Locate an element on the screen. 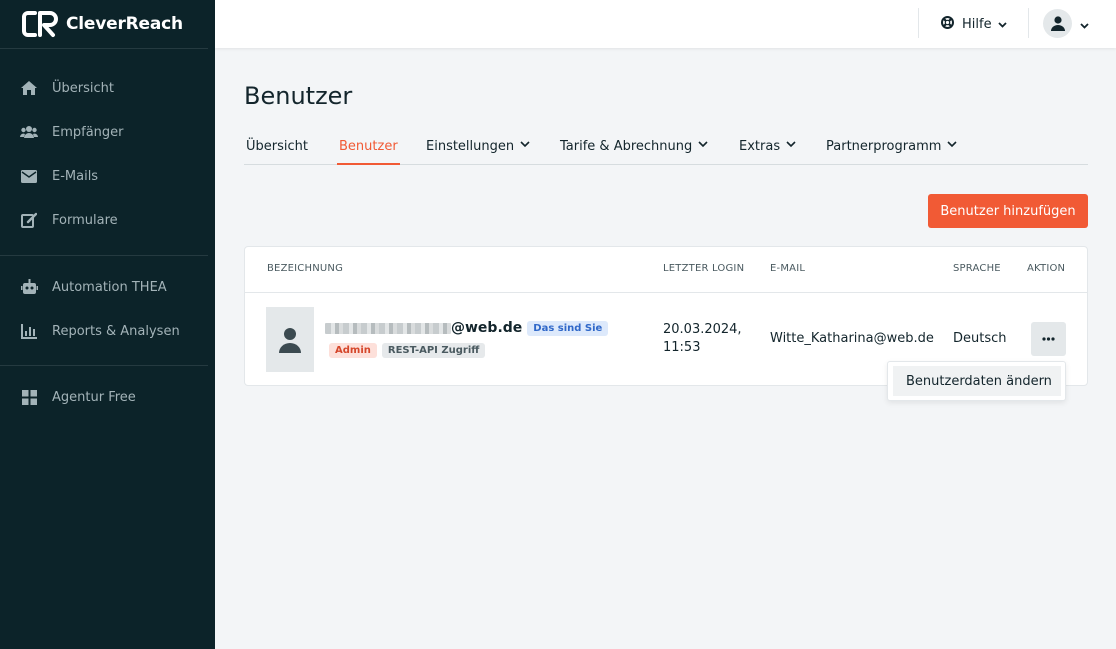 The image size is (1116, 649). bar-chart-icon is located at coordinates (29, 331).